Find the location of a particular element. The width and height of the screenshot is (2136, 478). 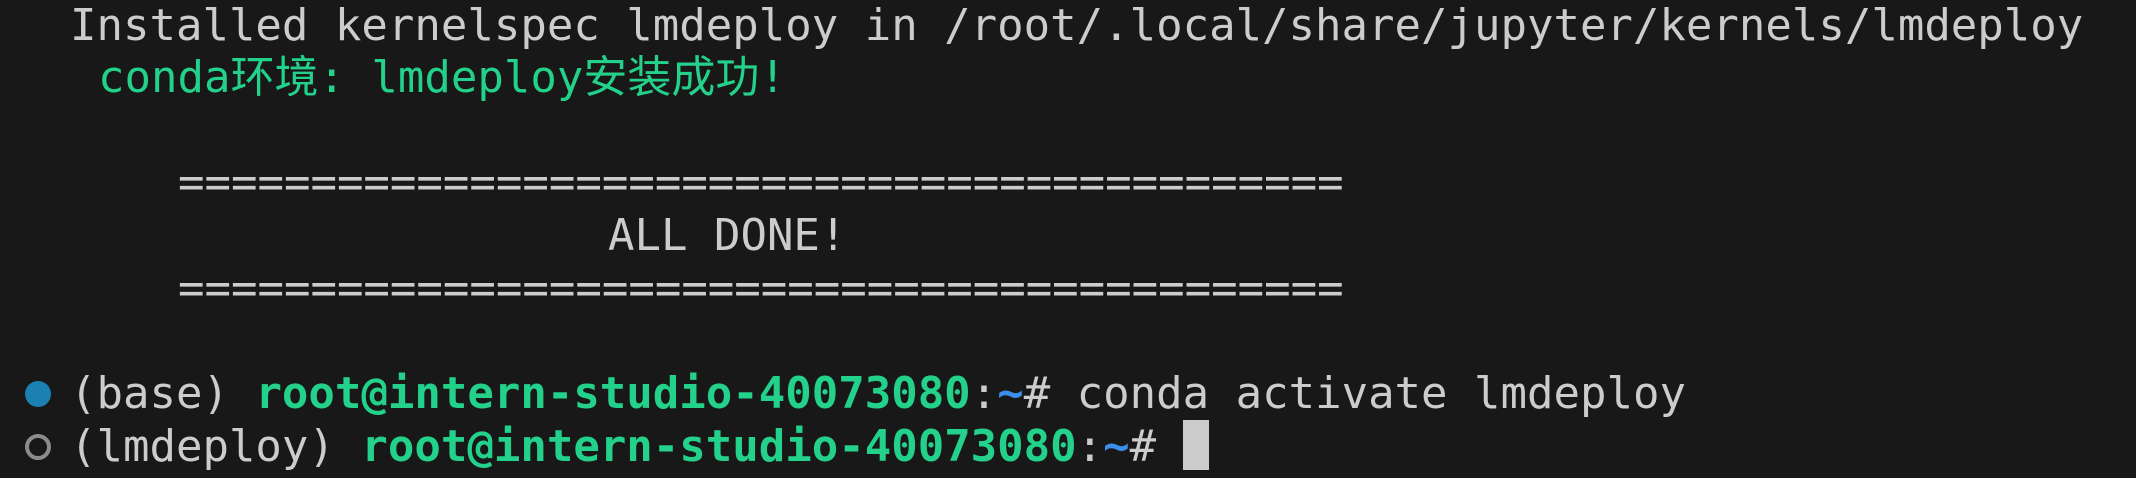

prompt-command: conda activate lmdeploy is located at coordinates (1381, 393).